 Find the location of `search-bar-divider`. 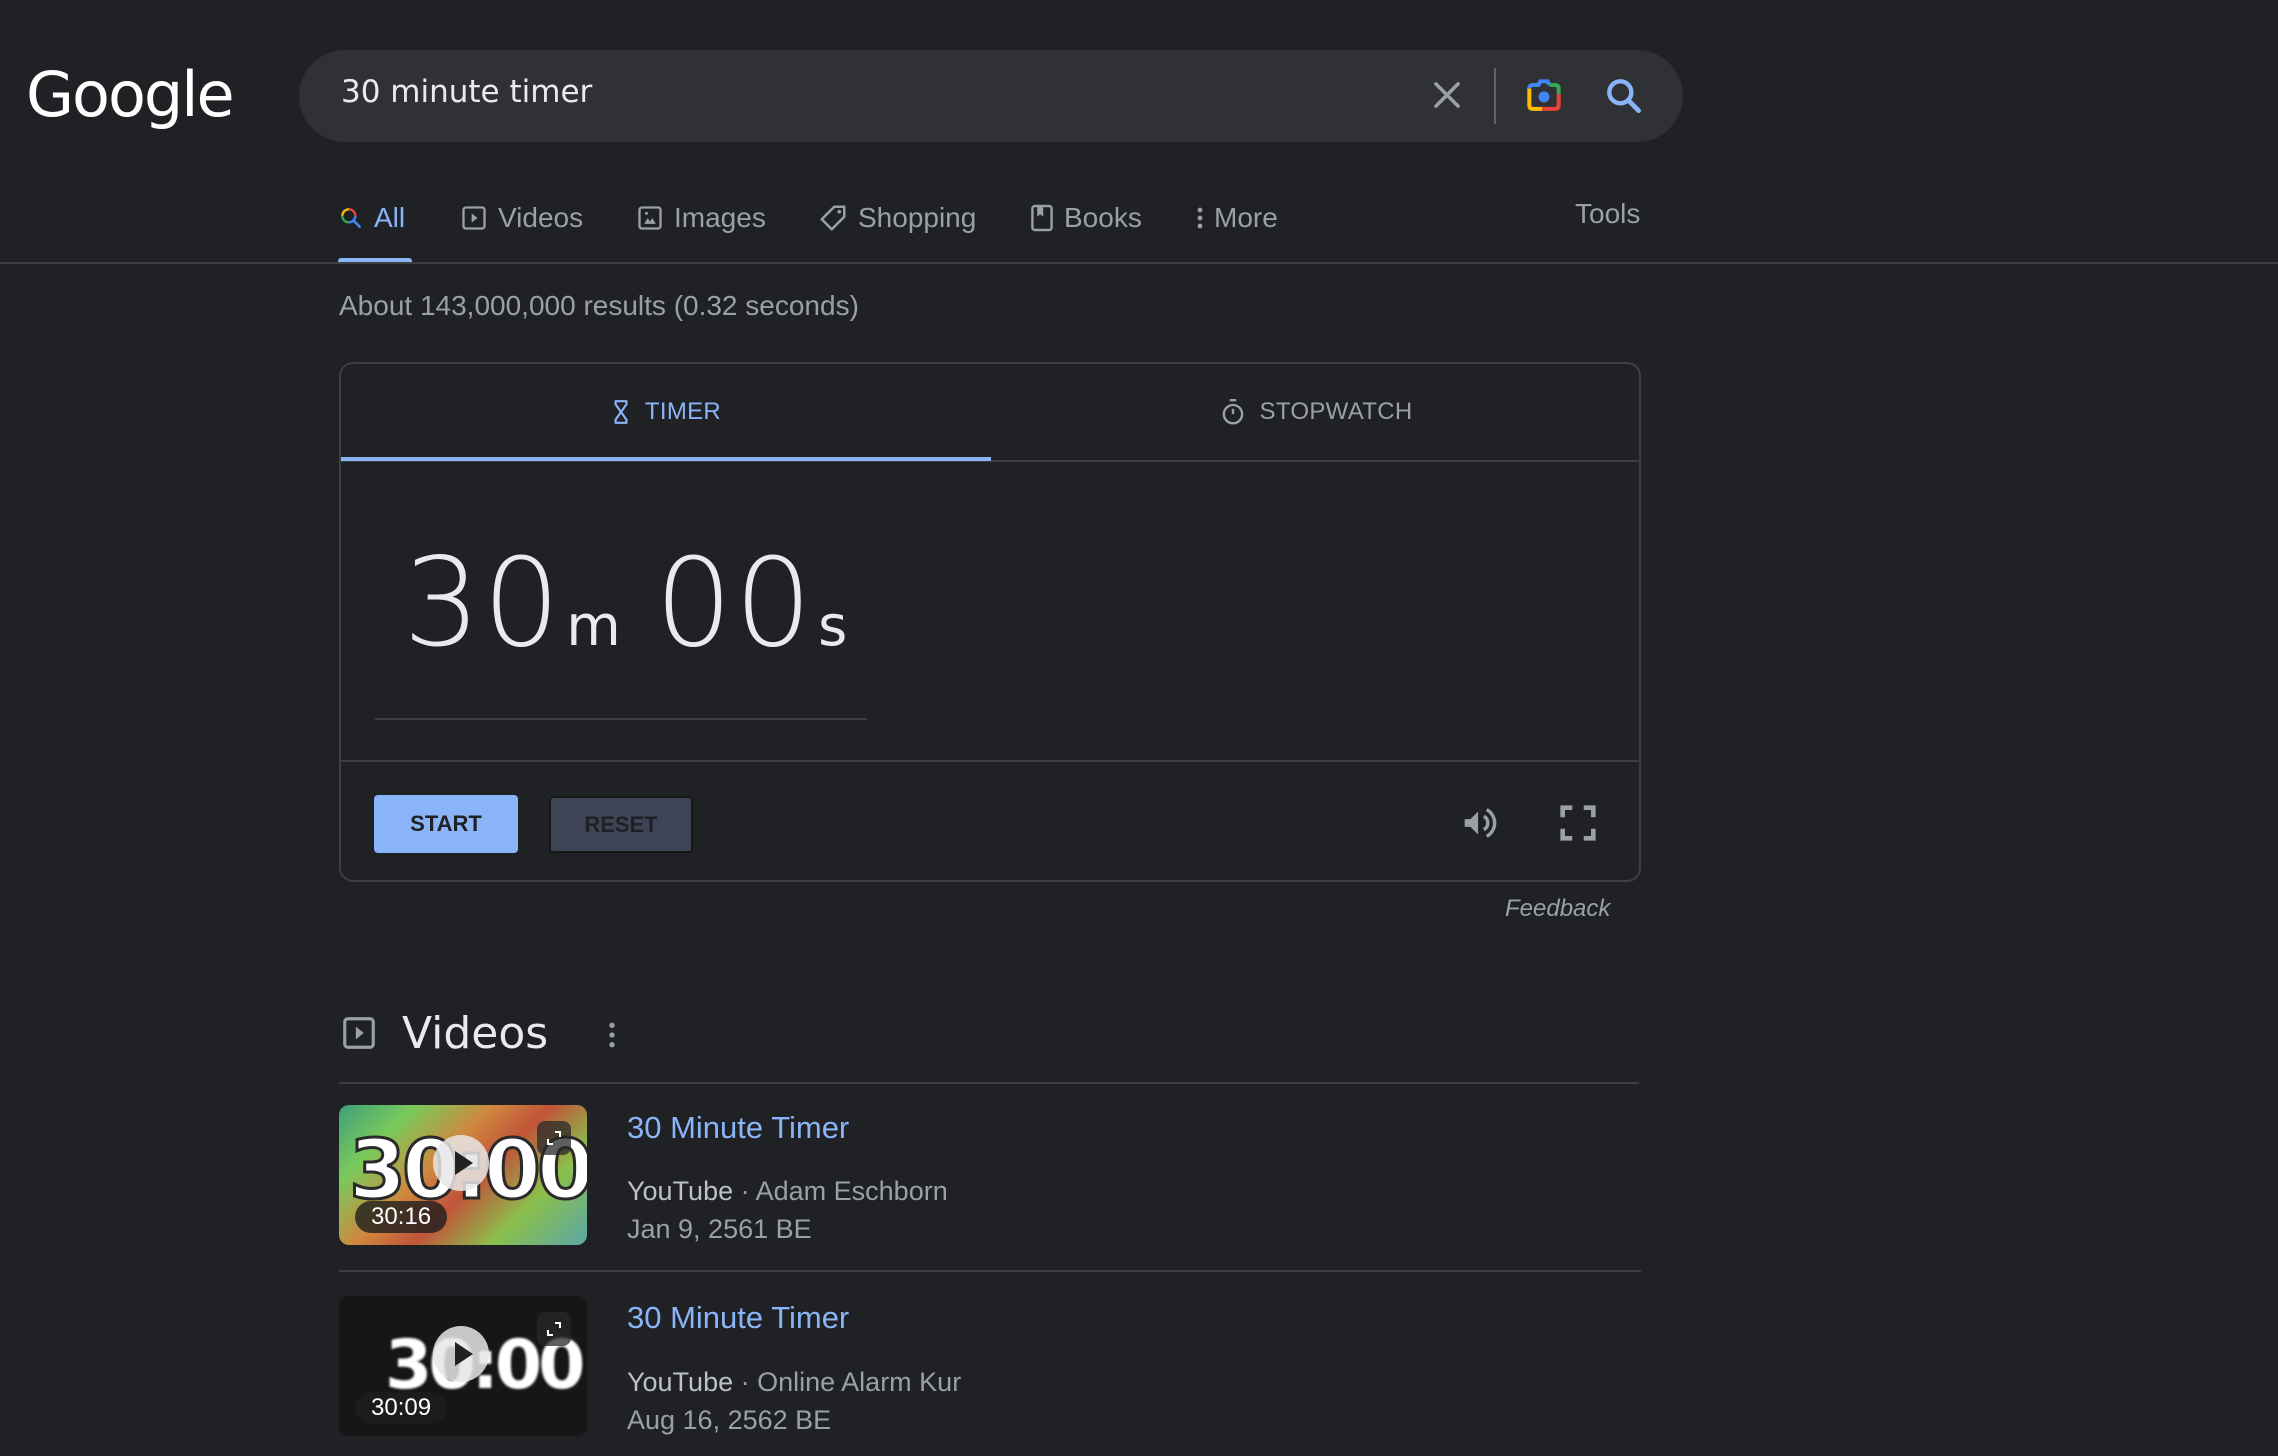

search-bar-divider is located at coordinates (1495, 96).